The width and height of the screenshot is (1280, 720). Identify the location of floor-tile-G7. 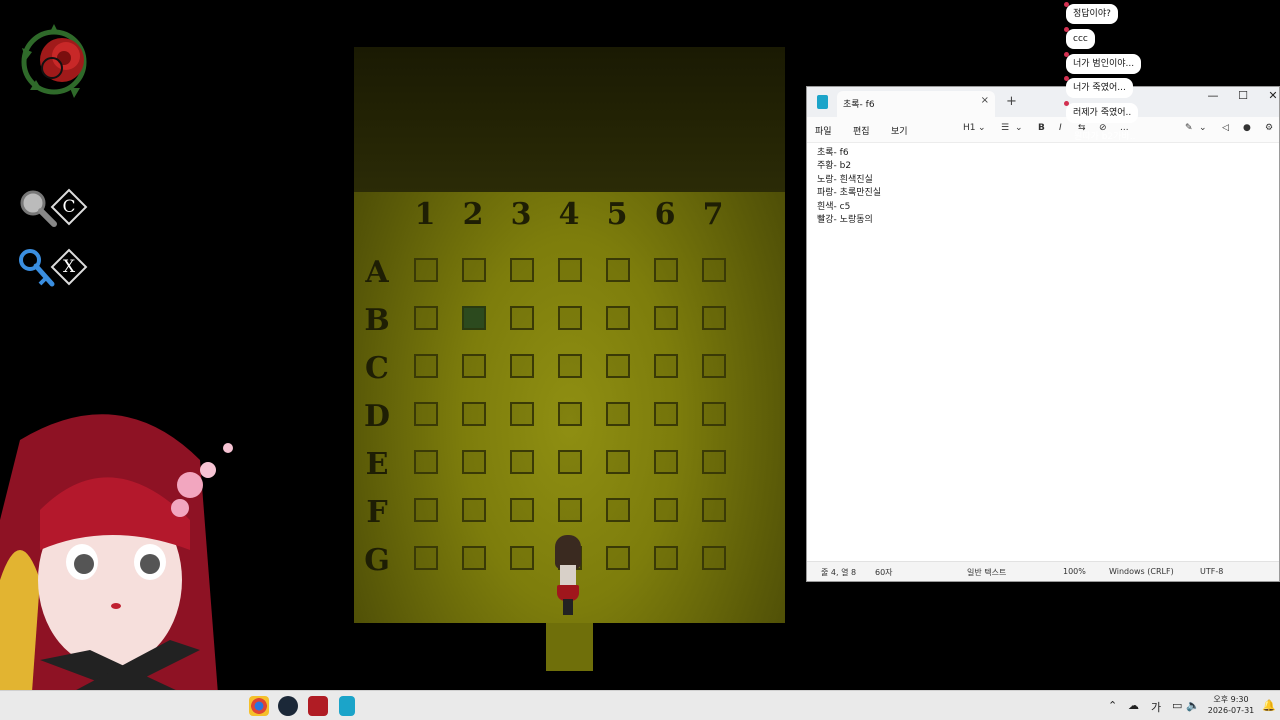
(714, 558).